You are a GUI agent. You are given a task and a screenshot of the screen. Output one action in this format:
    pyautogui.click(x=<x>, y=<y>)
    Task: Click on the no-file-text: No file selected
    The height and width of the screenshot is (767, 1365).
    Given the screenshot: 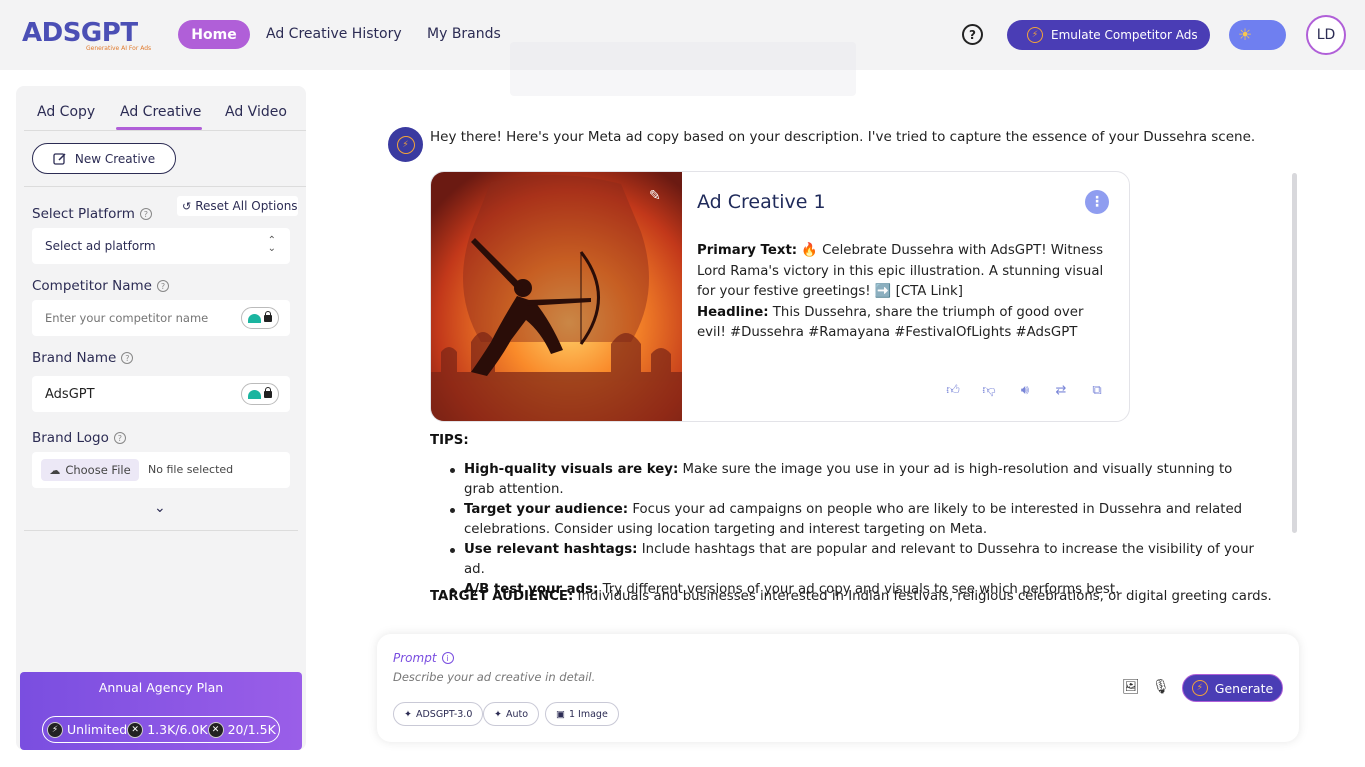 What is the action you would take?
    pyautogui.click(x=191, y=469)
    